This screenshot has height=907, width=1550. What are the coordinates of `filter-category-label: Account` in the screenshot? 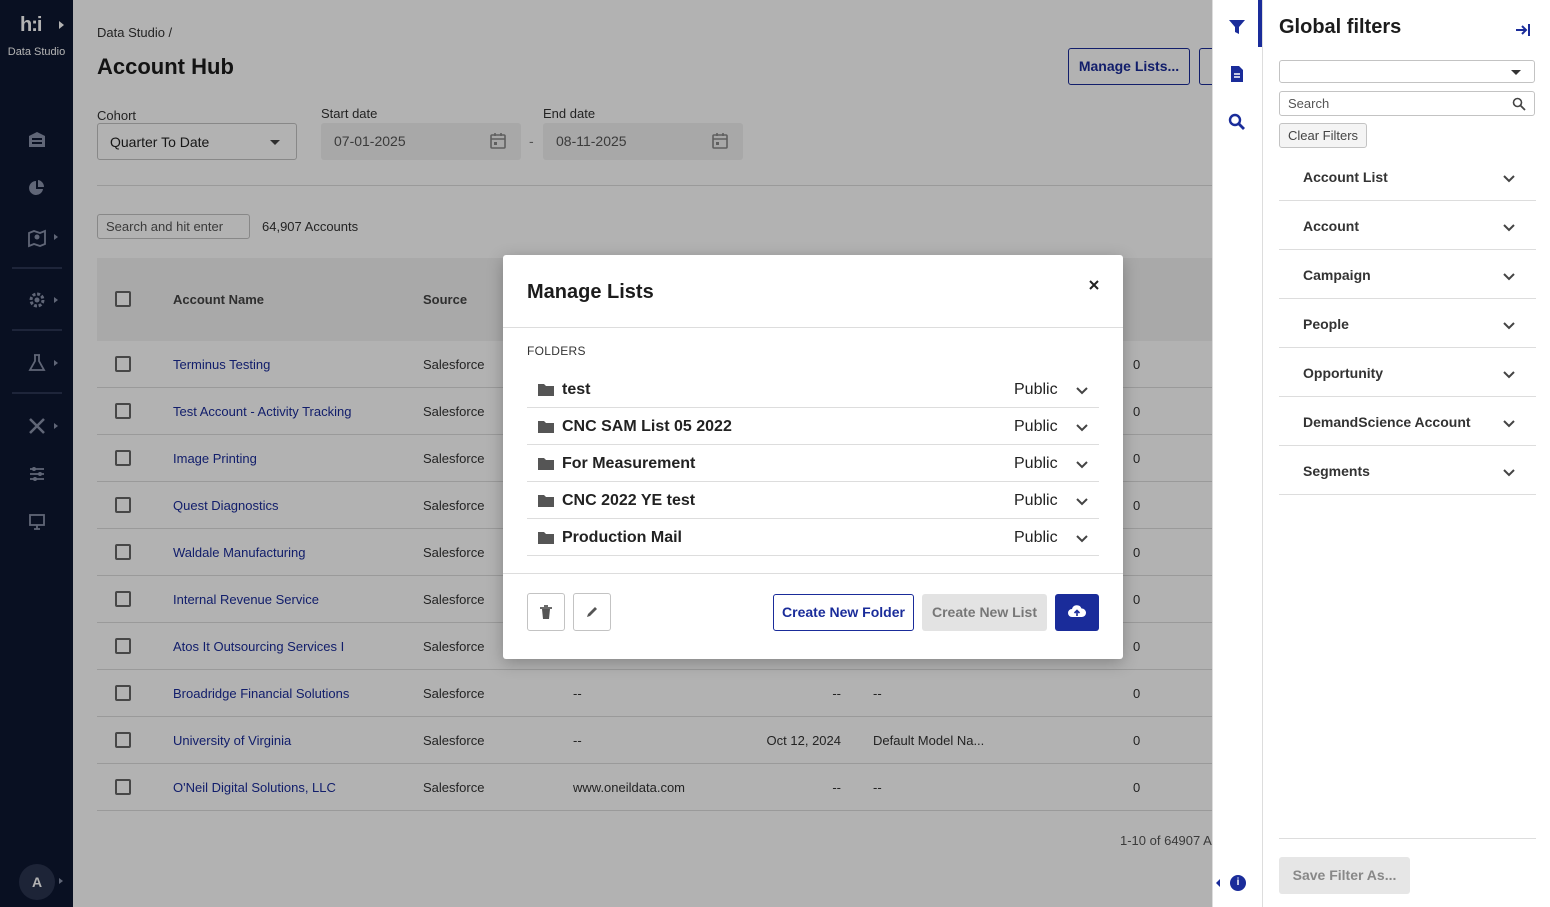 It's located at (1331, 226).